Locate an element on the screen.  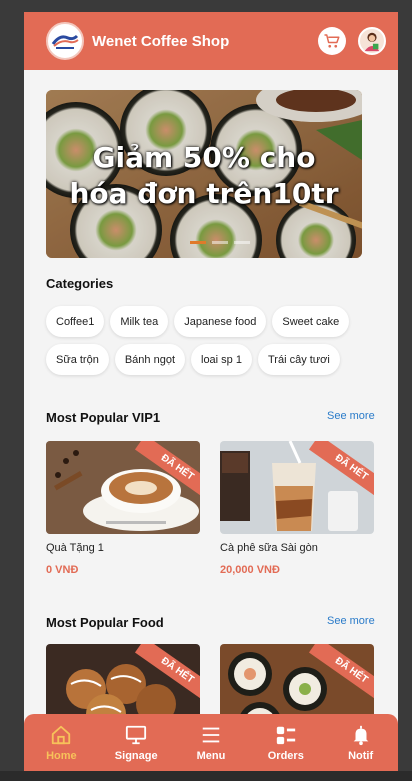
product-price: 20,000 VNĐ is located at coordinates (250, 570).